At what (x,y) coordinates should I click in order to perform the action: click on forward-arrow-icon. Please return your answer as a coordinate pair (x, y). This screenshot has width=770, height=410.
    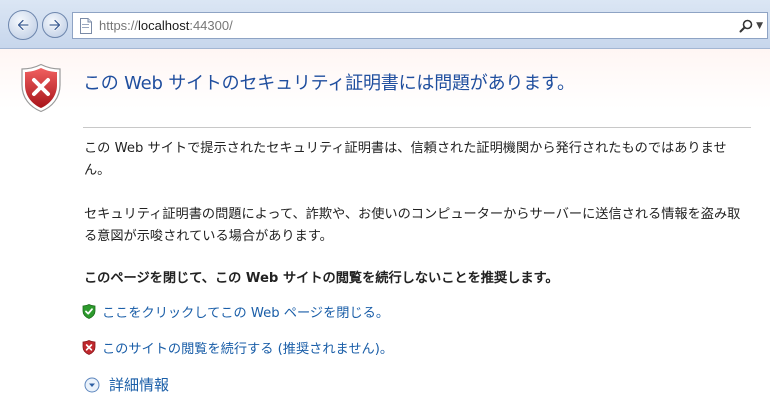
    Looking at the image, I should click on (54, 25).